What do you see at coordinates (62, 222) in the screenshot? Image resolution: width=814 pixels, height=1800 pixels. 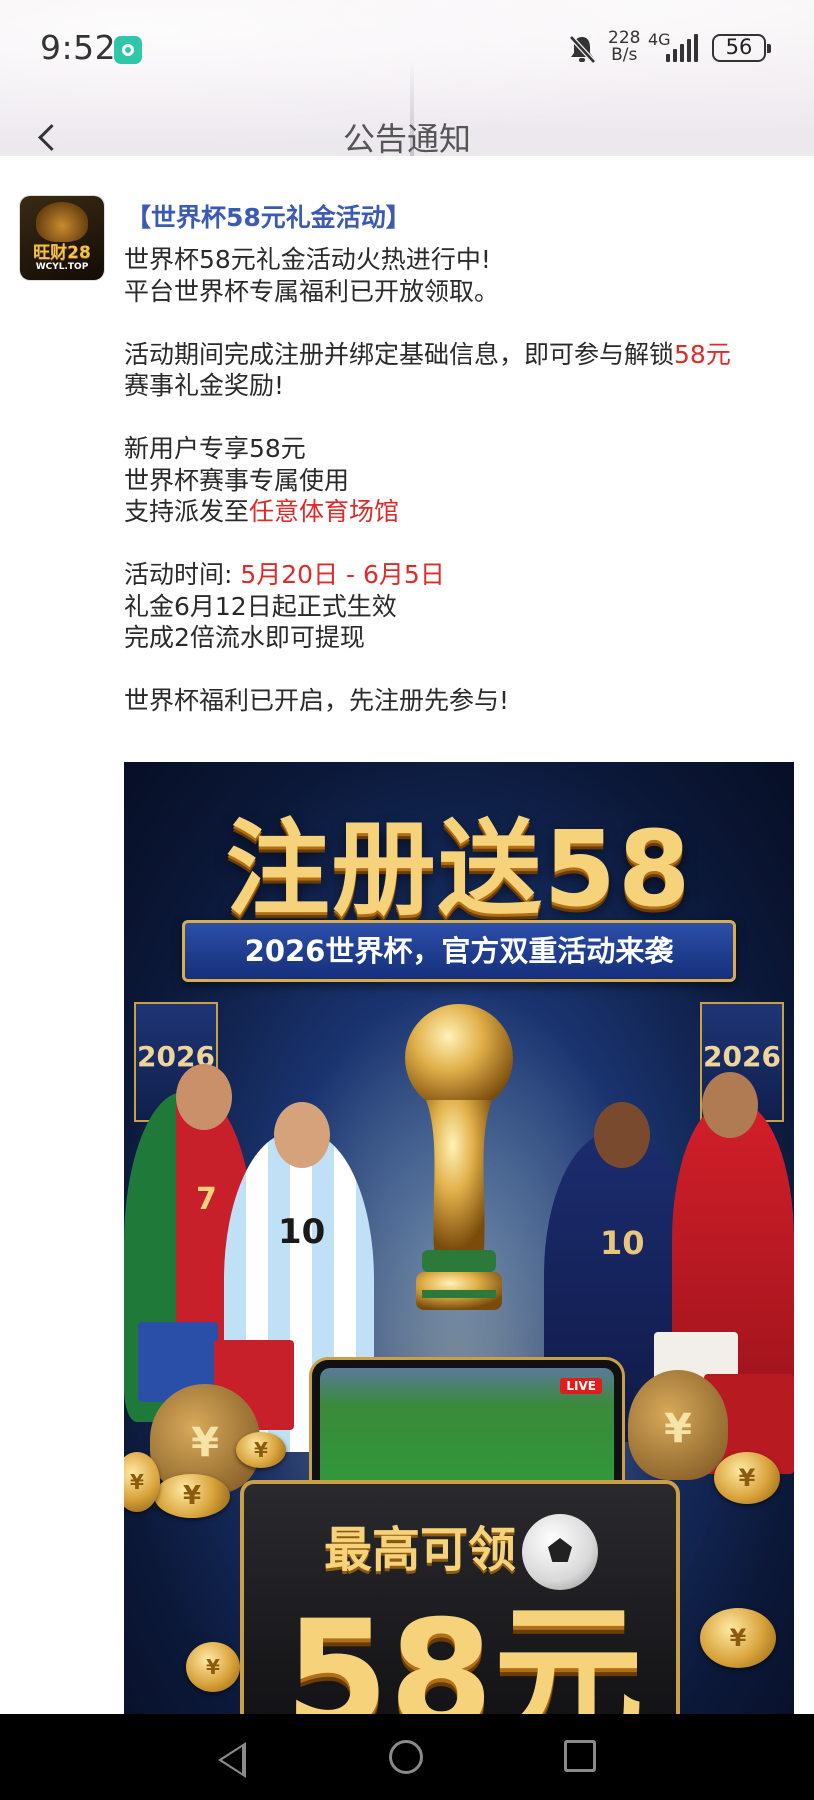 I see `mascot-logo` at bounding box center [62, 222].